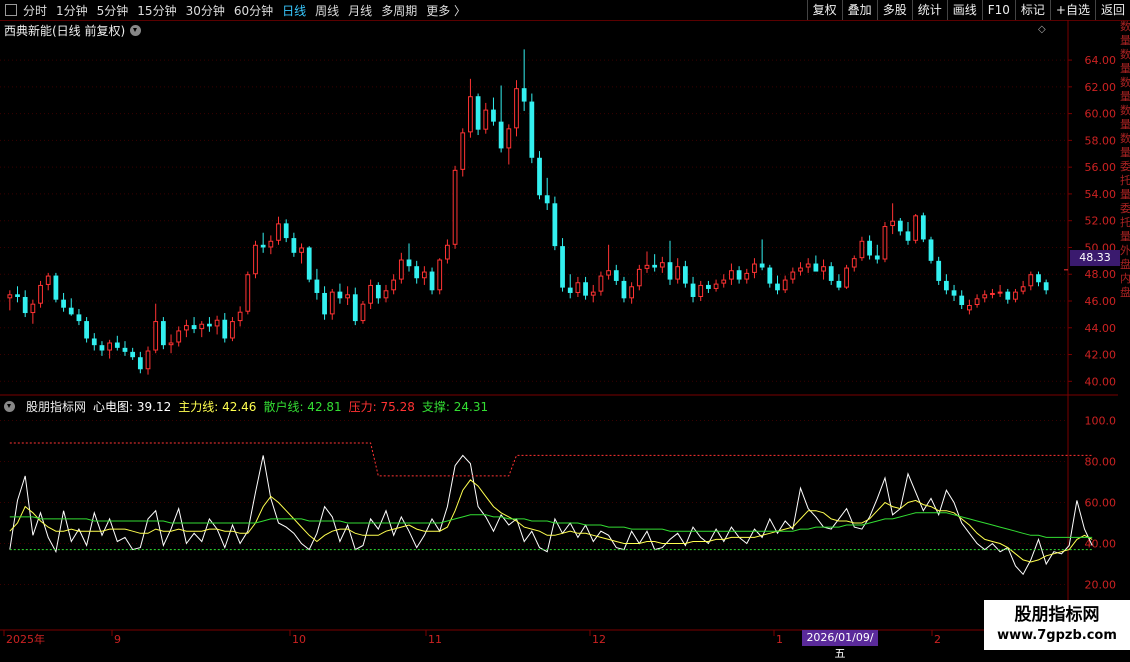 Image resolution: width=1130 pixels, height=662 pixels. I want to click on time-tick-label: 1, so click(779, 639).